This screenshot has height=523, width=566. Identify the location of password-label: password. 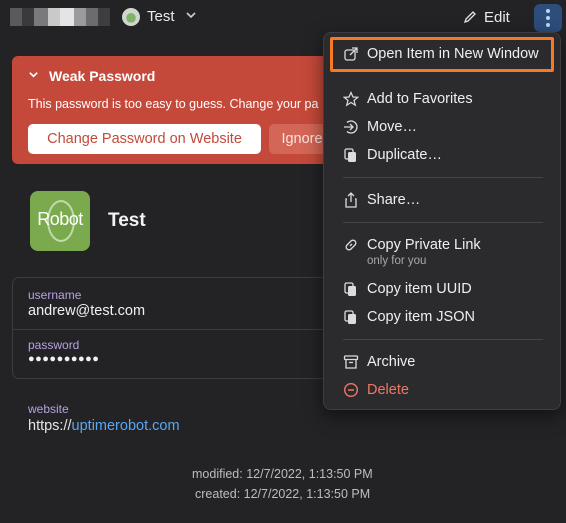
(54, 345).